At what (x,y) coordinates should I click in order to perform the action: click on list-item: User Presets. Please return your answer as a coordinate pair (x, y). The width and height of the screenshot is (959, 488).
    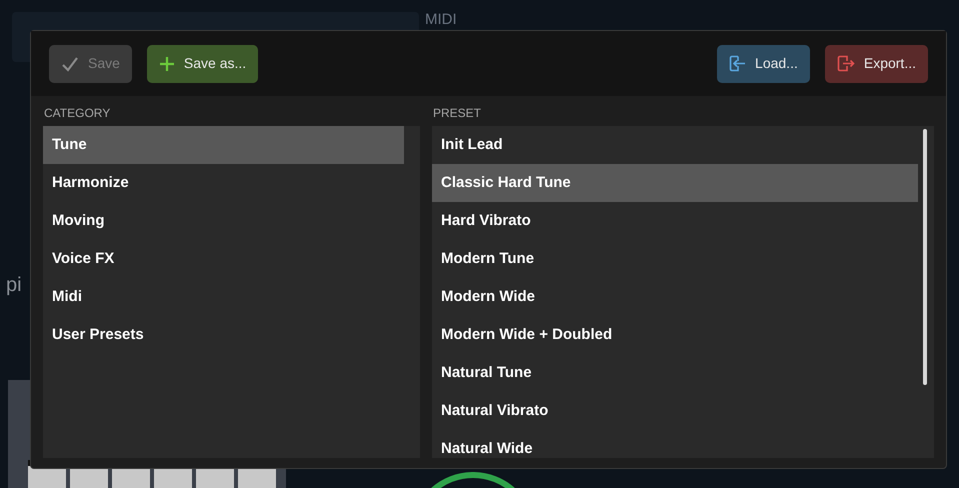
    Looking at the image, I should click on (223, 335).